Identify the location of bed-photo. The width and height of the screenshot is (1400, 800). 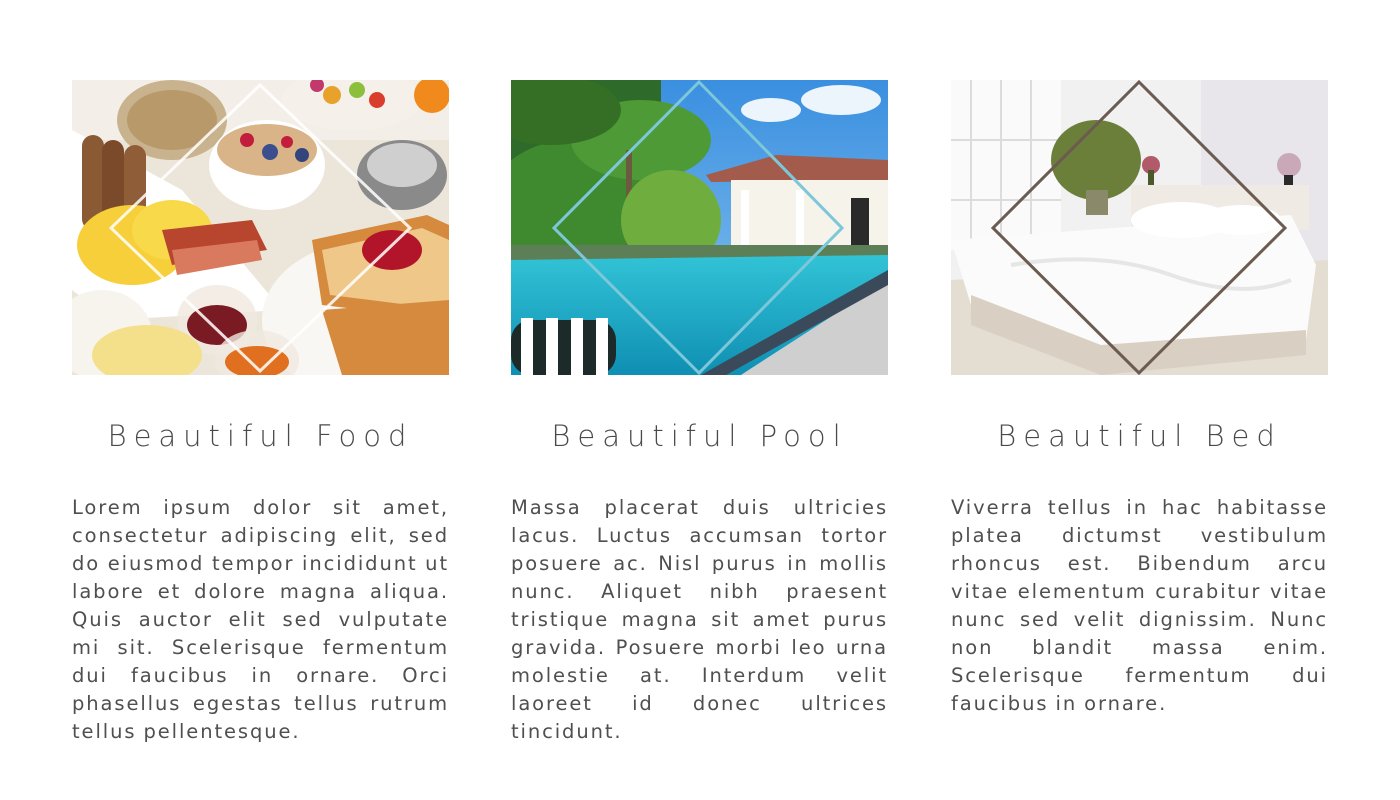
(1139, 227).